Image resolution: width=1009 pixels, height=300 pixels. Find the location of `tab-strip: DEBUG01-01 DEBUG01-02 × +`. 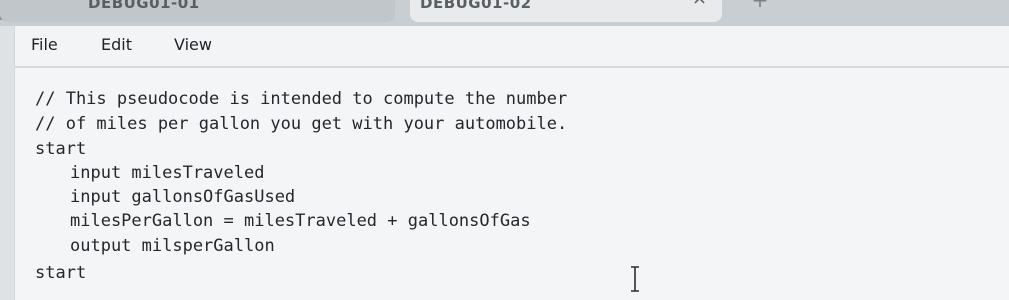

tab-strip: DEBUG01-01 DEBUG01-02 × + is located at coordinates (504, 13).